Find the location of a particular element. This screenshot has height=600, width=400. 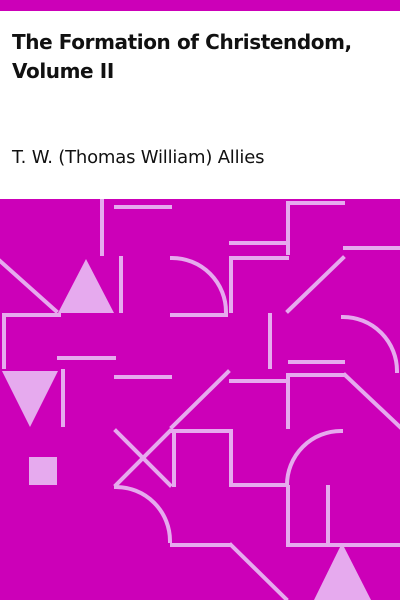

square-shape is located at coordinates (43, 471).